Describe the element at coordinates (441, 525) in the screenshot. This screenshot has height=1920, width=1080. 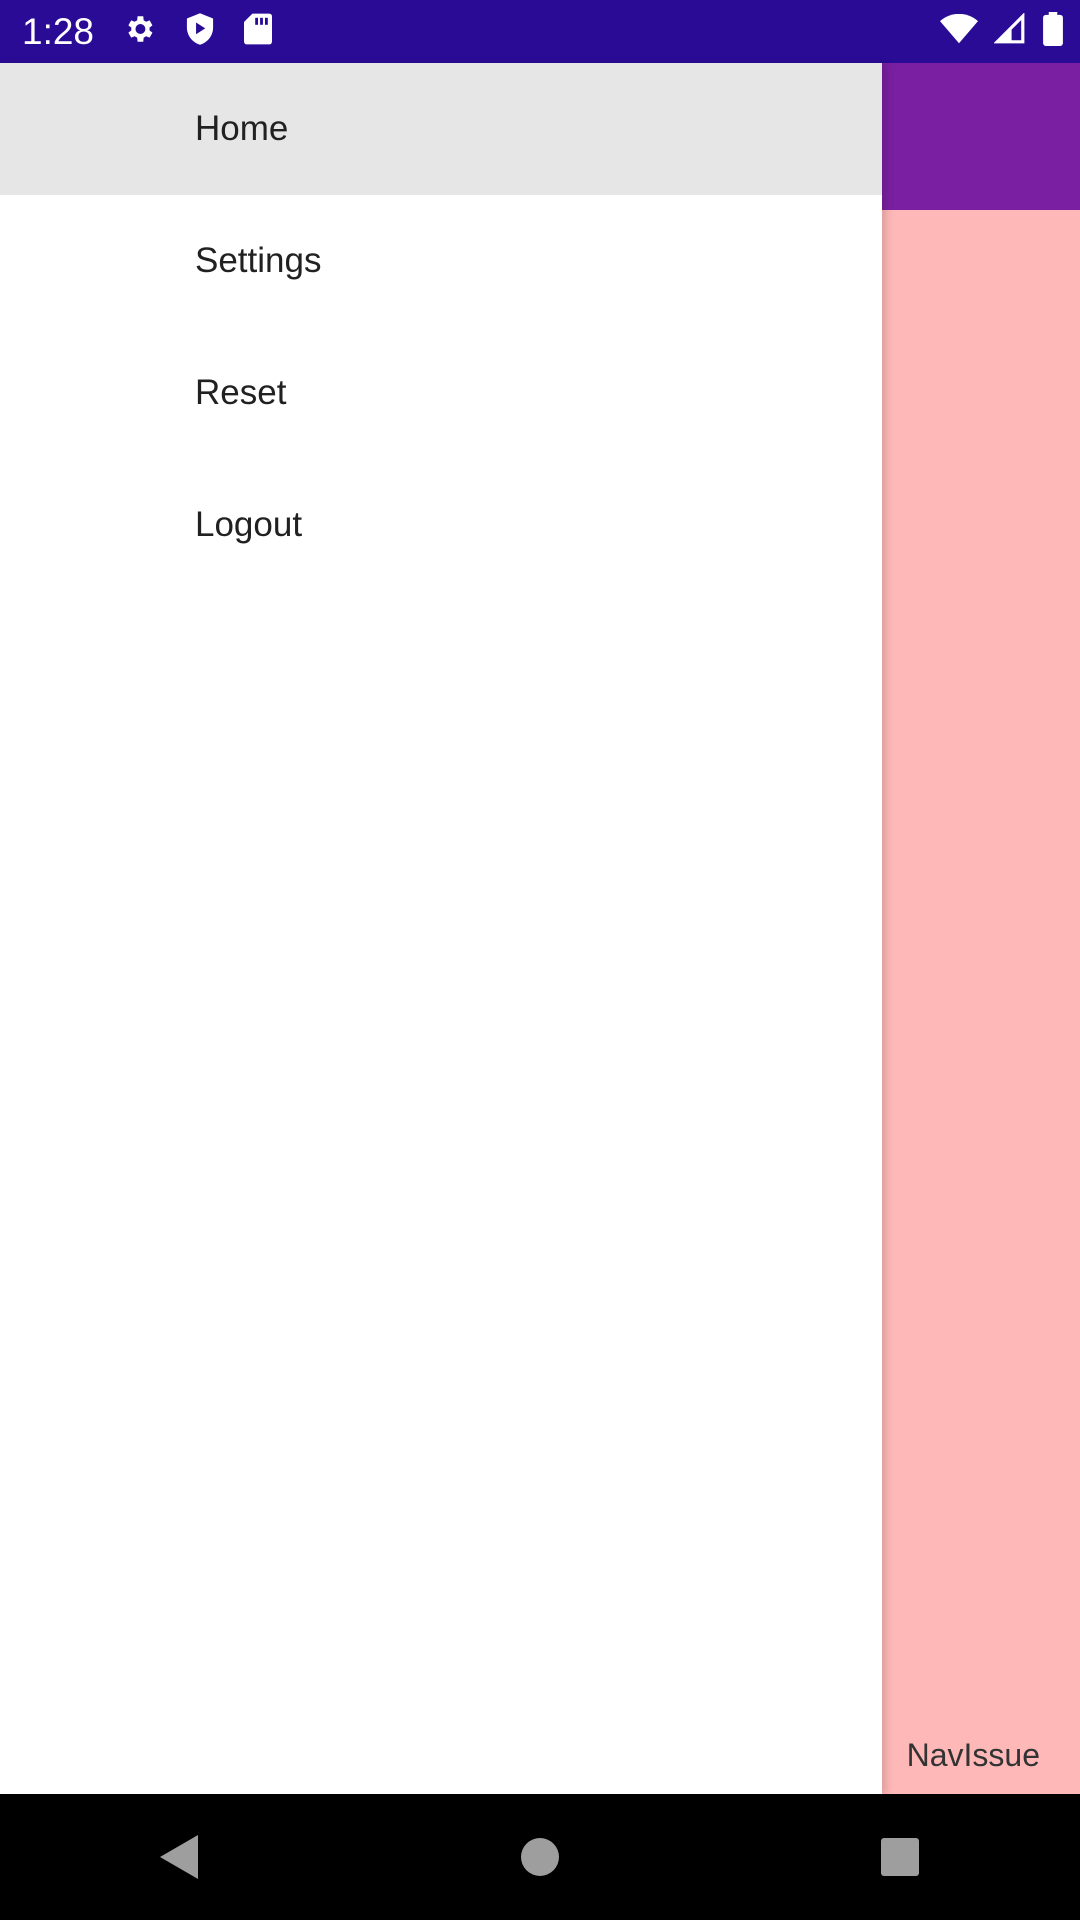
I see `drawer-item-logout: Logout` at that location.